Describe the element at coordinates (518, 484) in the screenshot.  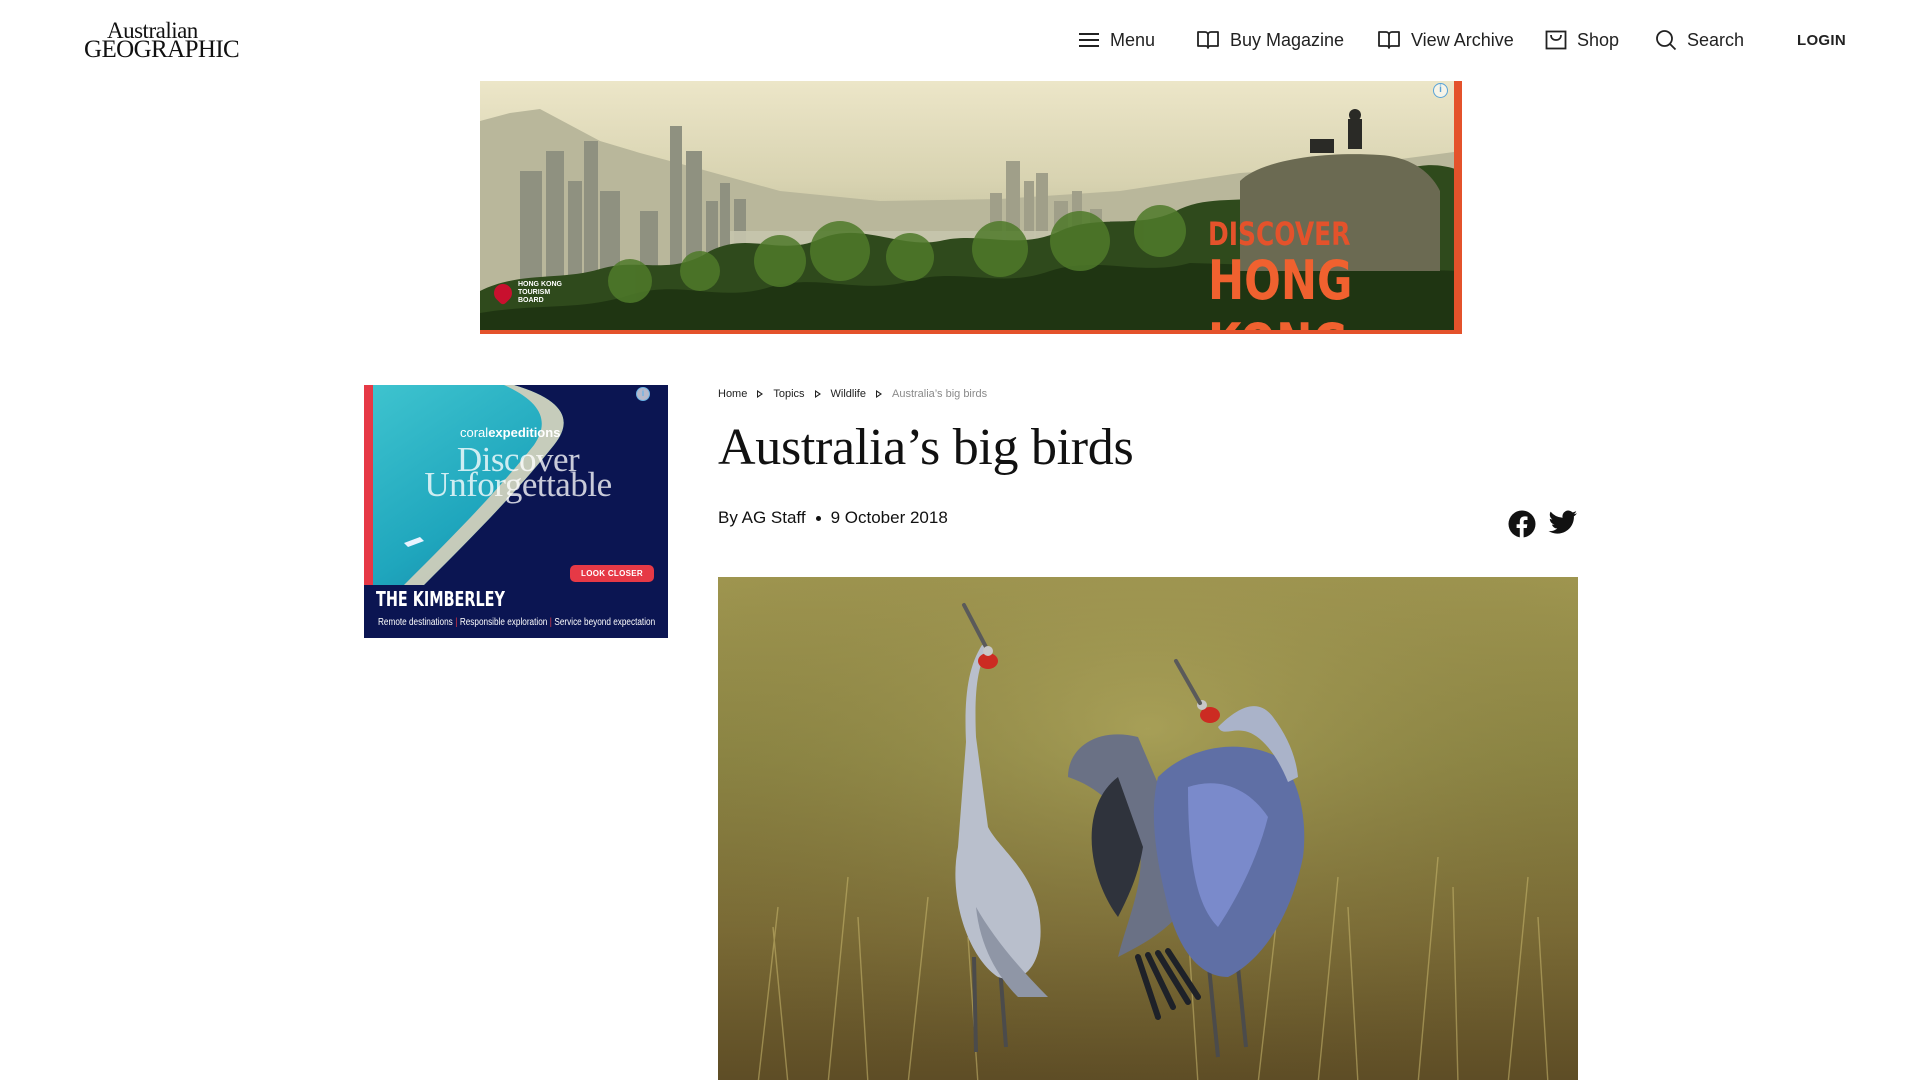
I see `side-ad-headline-2: Unforgettable` at that location.